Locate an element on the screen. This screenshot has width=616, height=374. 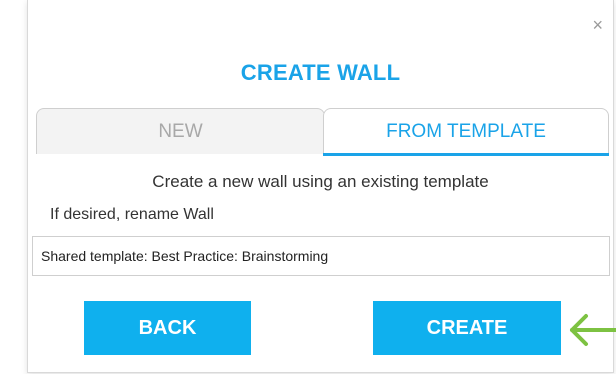
close-icon: × is located at coordinates (597, 25).